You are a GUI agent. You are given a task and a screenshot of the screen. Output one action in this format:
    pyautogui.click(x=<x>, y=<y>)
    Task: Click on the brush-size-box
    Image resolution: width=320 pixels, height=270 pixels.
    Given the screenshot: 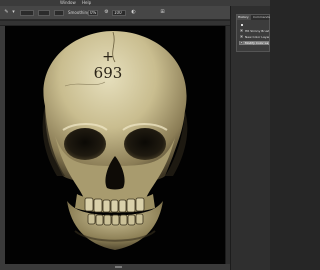 What is the action you would take?
    pyautogui.click(x=27, y=13)
    